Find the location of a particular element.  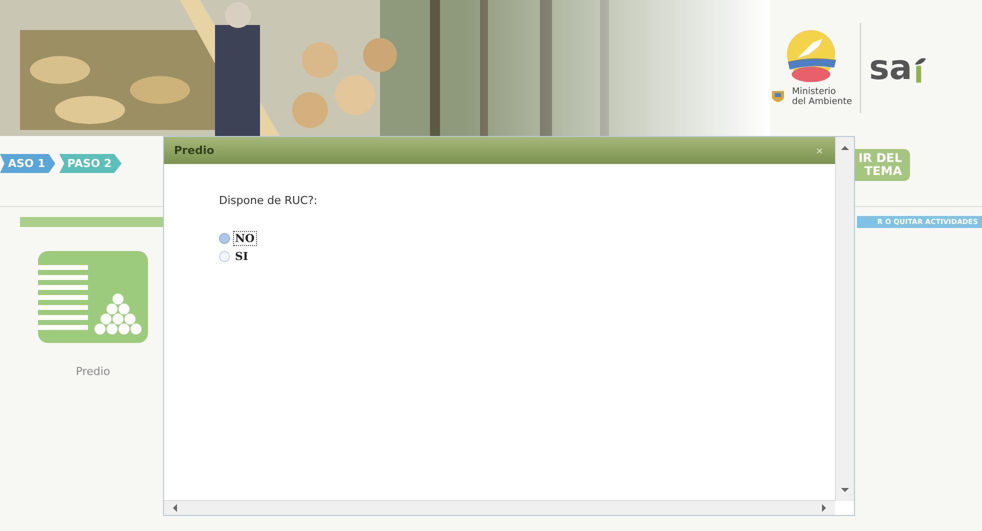

dialog-title: Predio is located at coordinates (194, 150).